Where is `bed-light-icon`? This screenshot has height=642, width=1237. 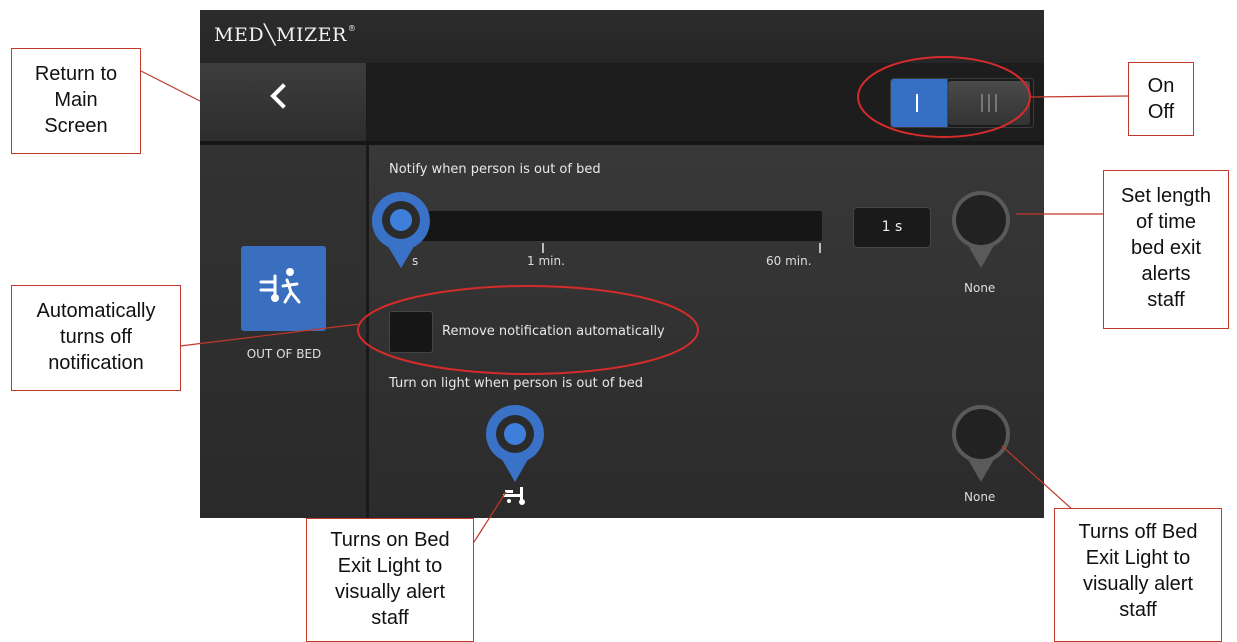 bed-light-icon is located at coordinates (514, 496).